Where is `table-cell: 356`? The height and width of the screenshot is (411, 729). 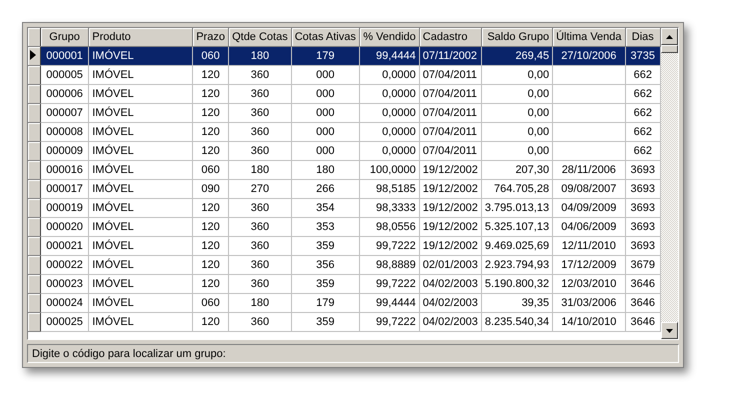
table-cell: 356 is located at coordinates (325, 265).